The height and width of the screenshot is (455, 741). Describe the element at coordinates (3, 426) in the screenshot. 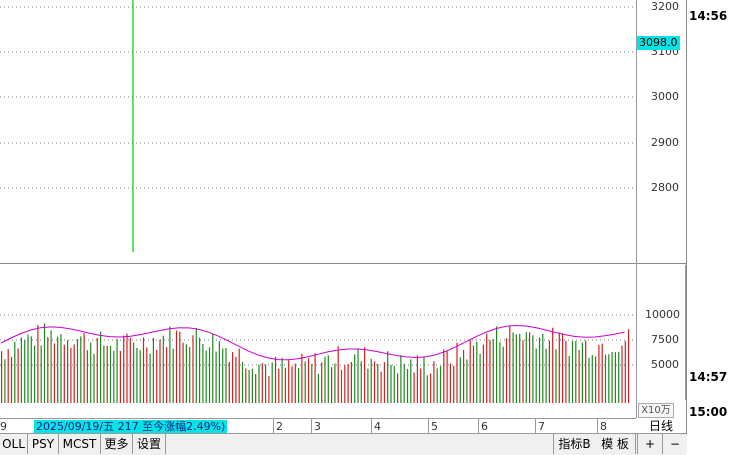

I see `date-mark: 9` at that location.